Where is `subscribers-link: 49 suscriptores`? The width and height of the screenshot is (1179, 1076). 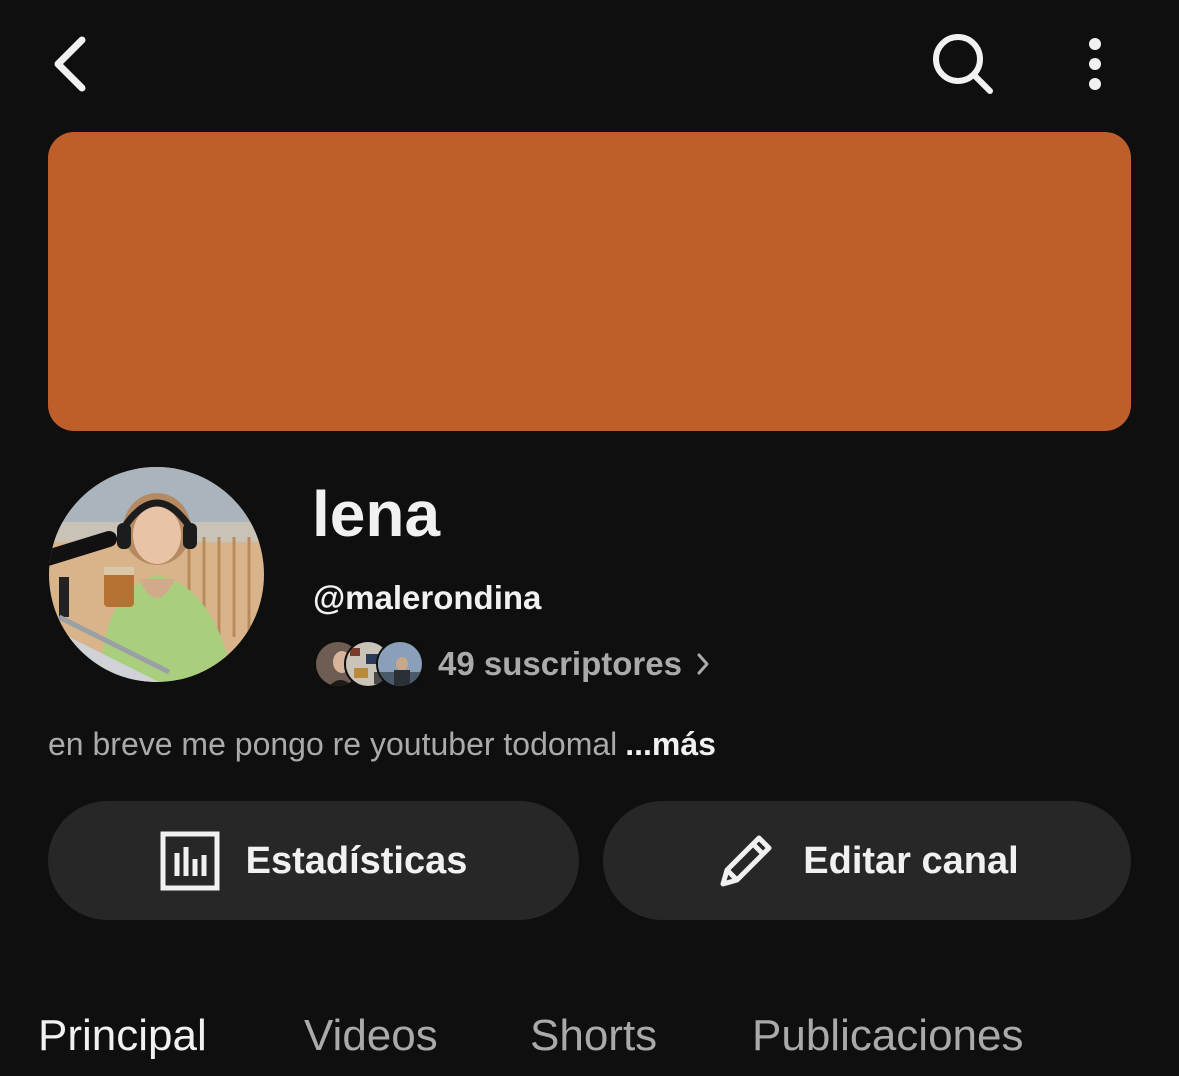 subscribers-link: 49 suscriptores is located at coordinates (512, 664).